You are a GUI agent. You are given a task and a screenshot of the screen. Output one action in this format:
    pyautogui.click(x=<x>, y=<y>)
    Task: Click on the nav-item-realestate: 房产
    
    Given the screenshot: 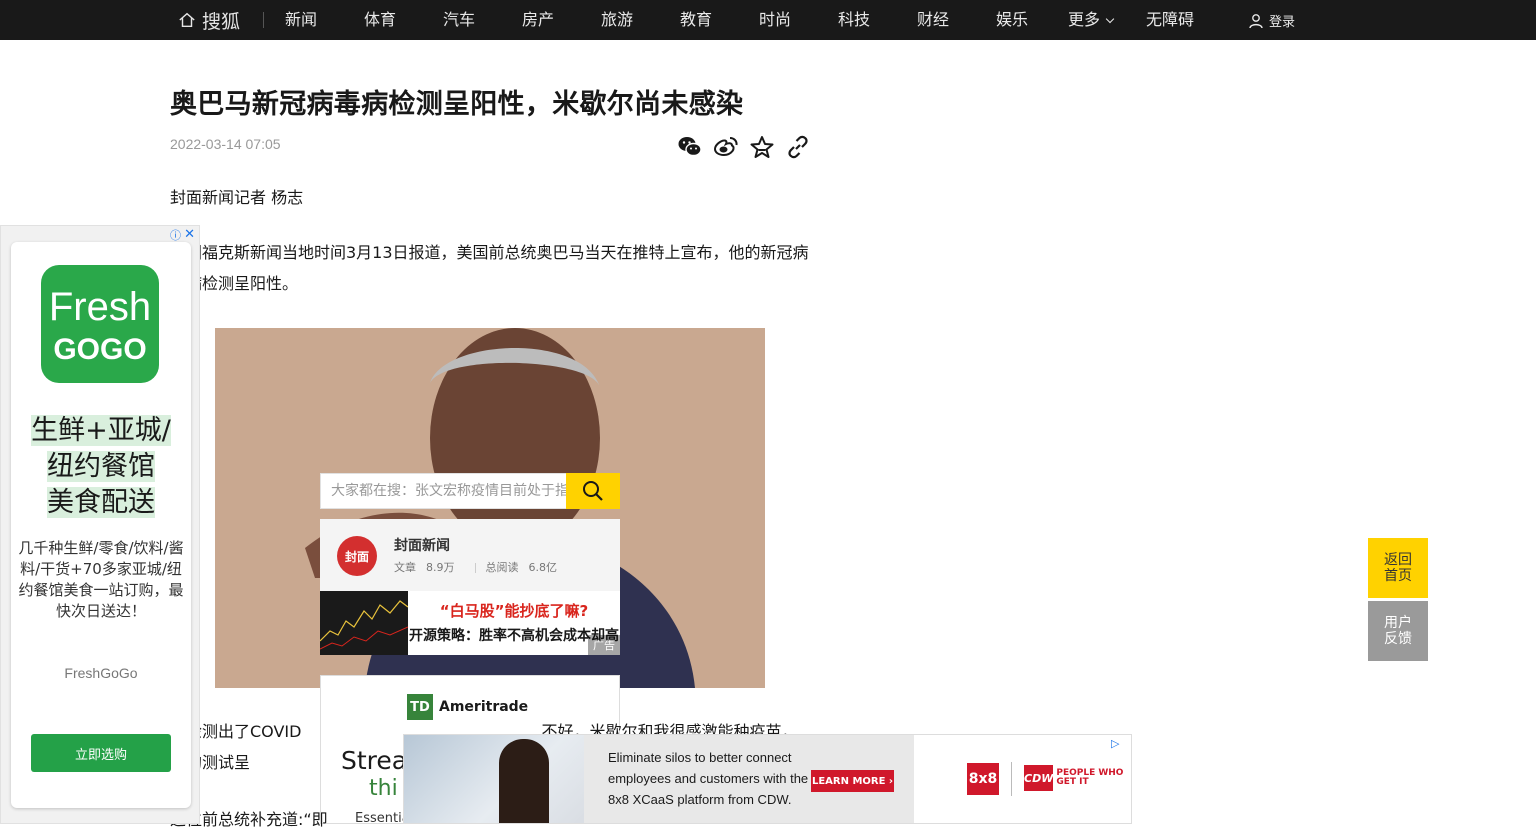 What is the action you would take?
    pyautogui.click(x=538, y=20)
    